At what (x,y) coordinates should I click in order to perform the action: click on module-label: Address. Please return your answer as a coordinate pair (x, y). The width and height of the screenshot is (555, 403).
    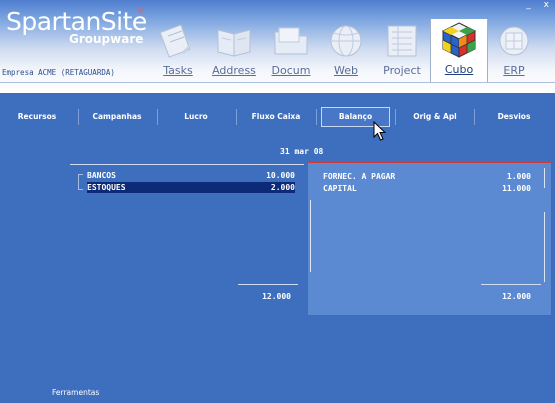
    Looking at the image, I should click on (234, 70).